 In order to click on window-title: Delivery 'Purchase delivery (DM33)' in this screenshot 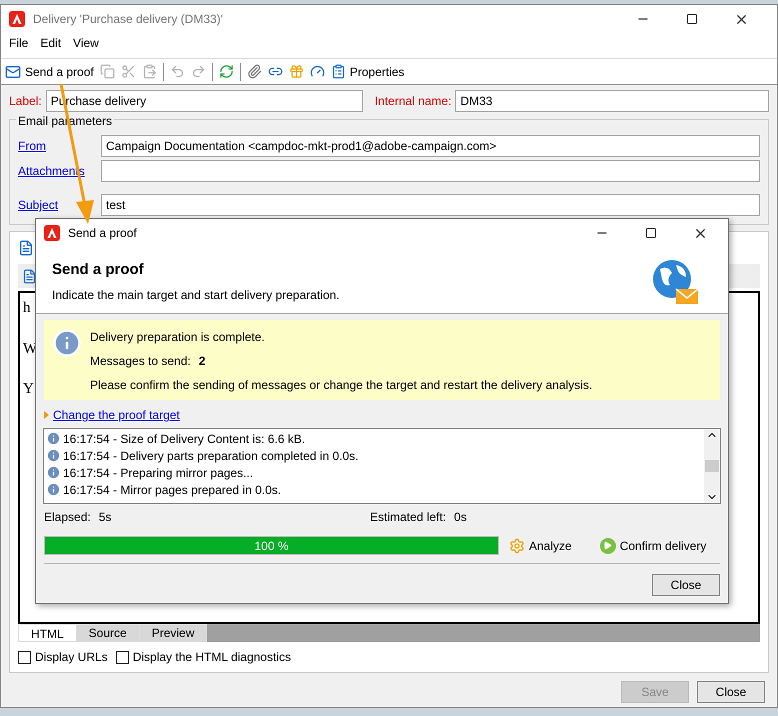, I will do `click(128, 19)`.